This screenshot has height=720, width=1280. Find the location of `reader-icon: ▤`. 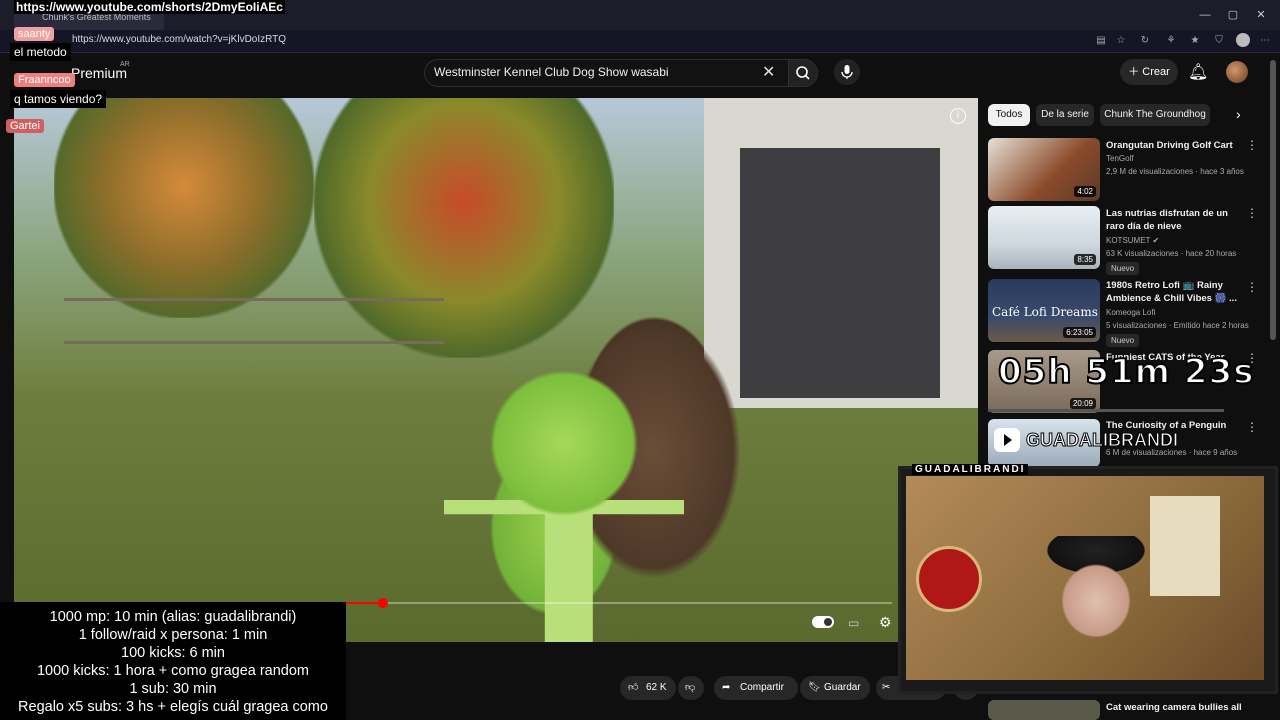

reader-icon: ▤ is located at coordinates (1101, 41).